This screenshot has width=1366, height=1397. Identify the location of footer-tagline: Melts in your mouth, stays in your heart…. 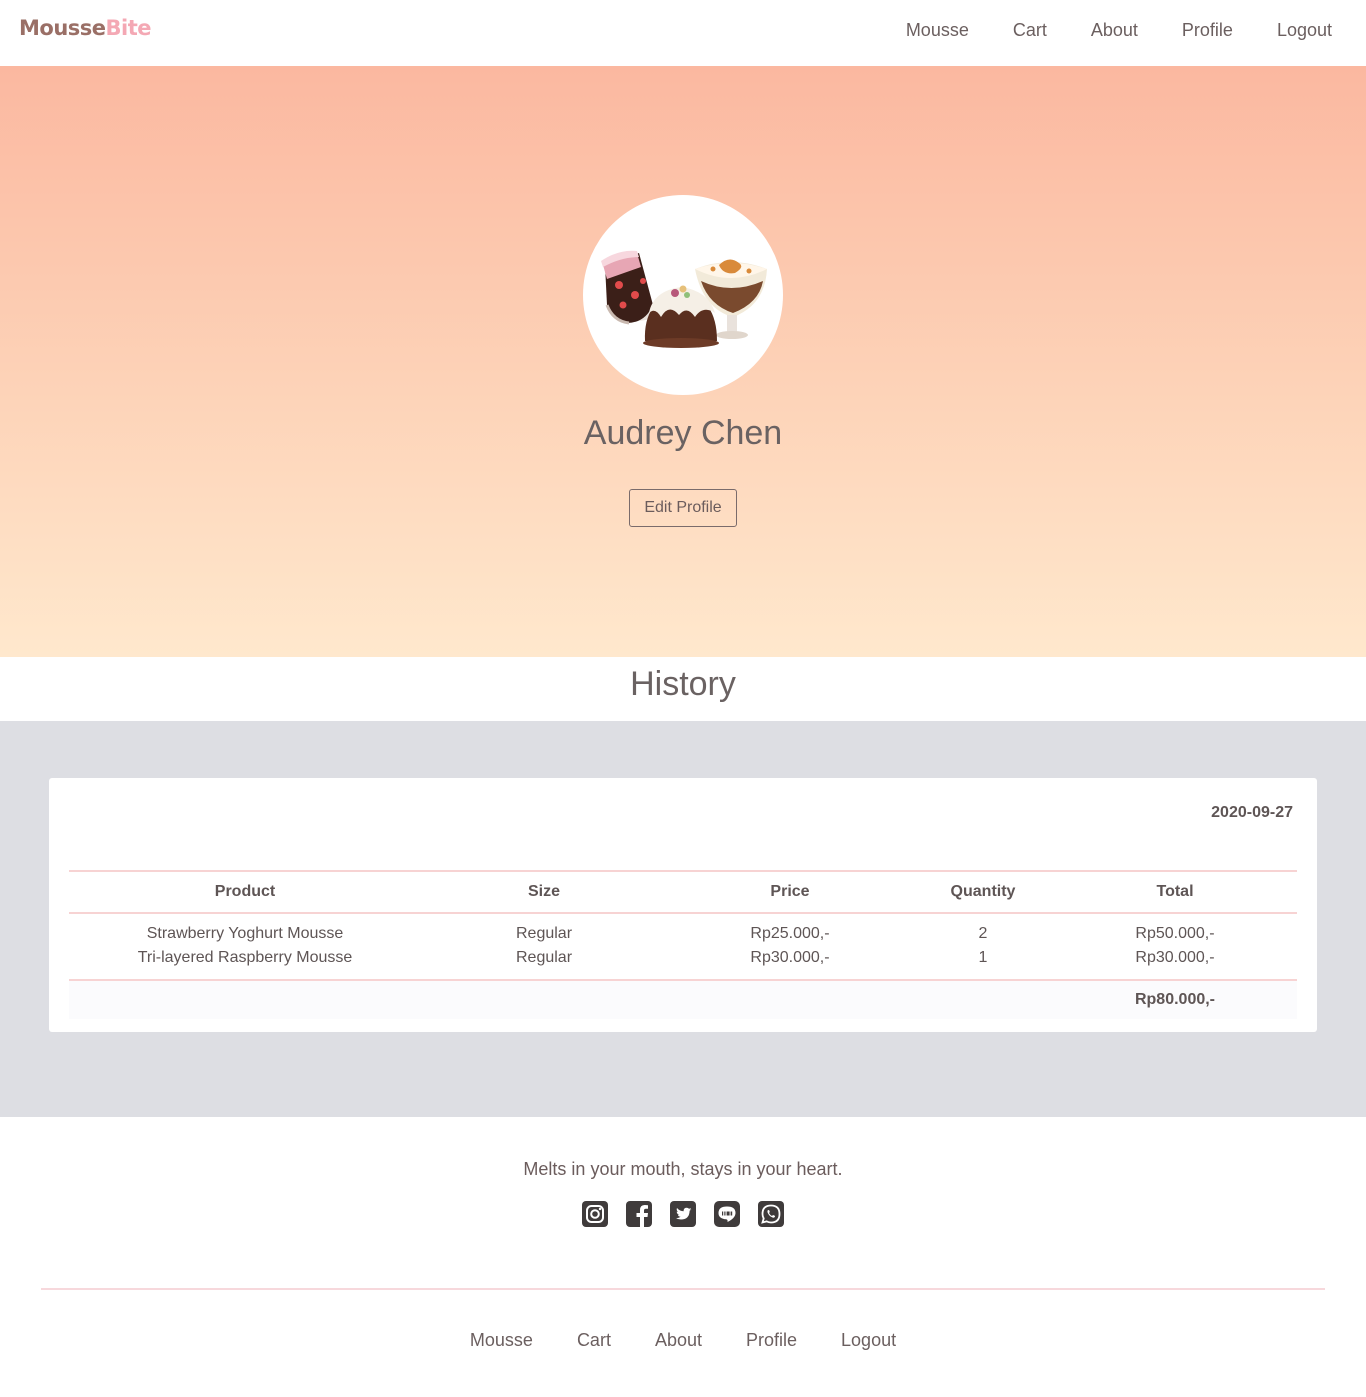
(683, 1169).